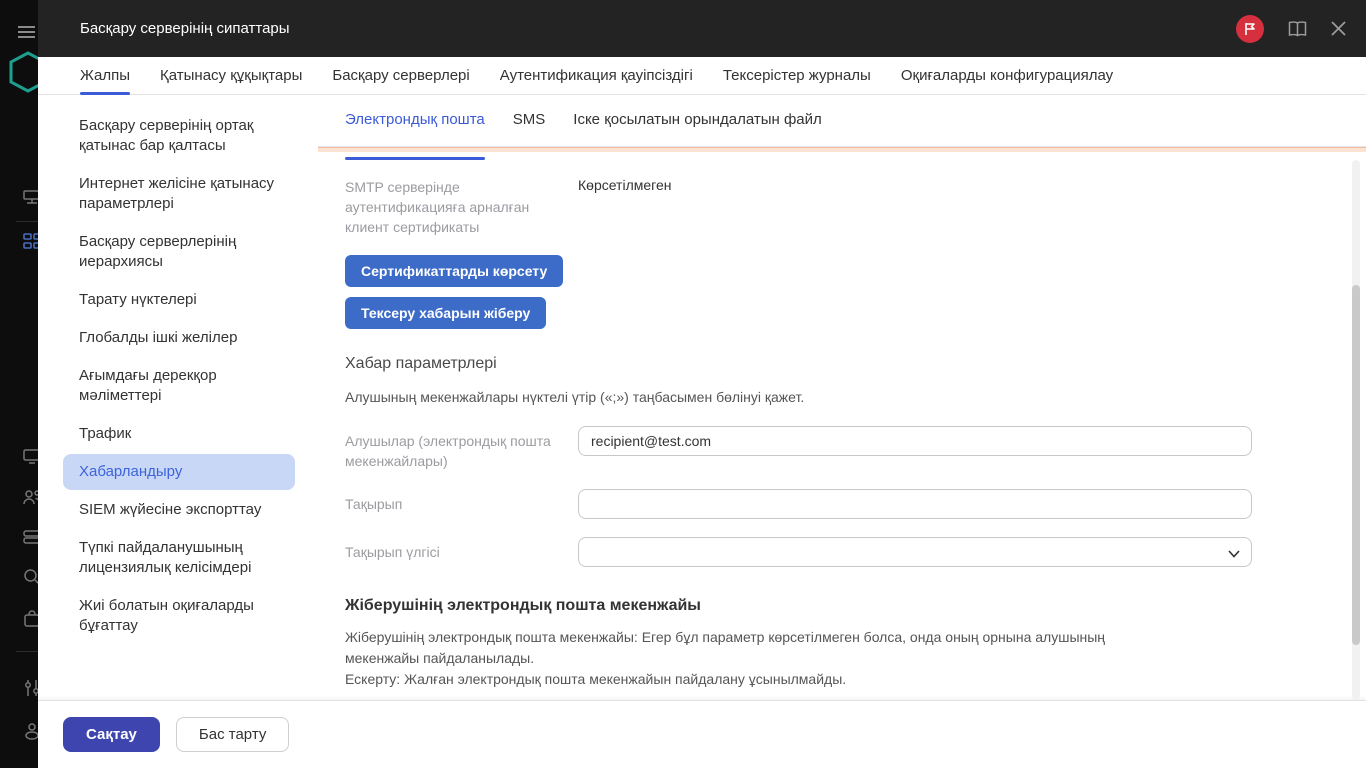 The height and width of the screenshot is (768, 1366). Describe the element at coordinates (702, 28) in the screenshot. I see `panel-header: Басқару серверінің сипаттары` at that location.